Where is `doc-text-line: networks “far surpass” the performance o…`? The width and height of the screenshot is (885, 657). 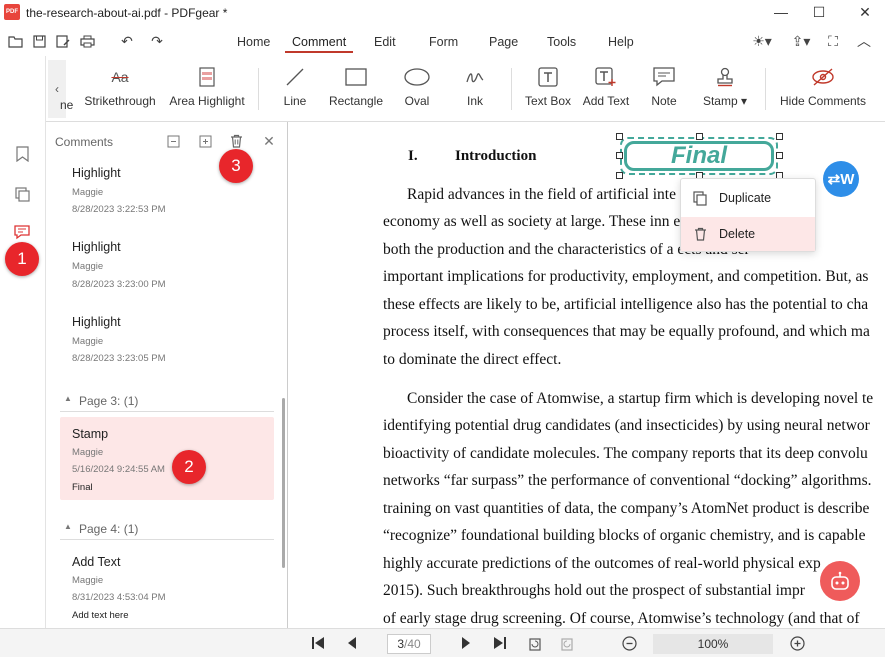 doc-text-line: networks “far surpass” the performance o… is located at coordinates (627, 480).